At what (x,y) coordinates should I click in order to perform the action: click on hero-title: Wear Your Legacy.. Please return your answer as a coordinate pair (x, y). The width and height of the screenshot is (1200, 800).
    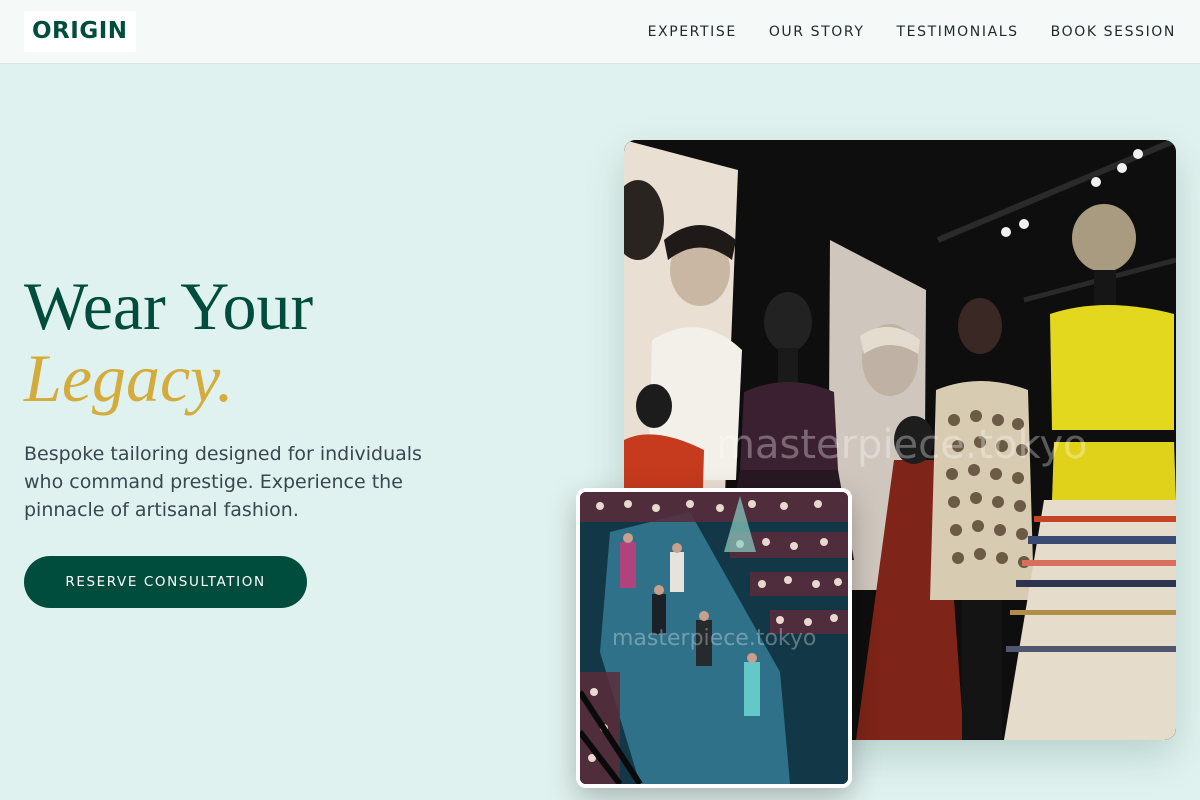
    Looking at the image, I should click on (168, 342).